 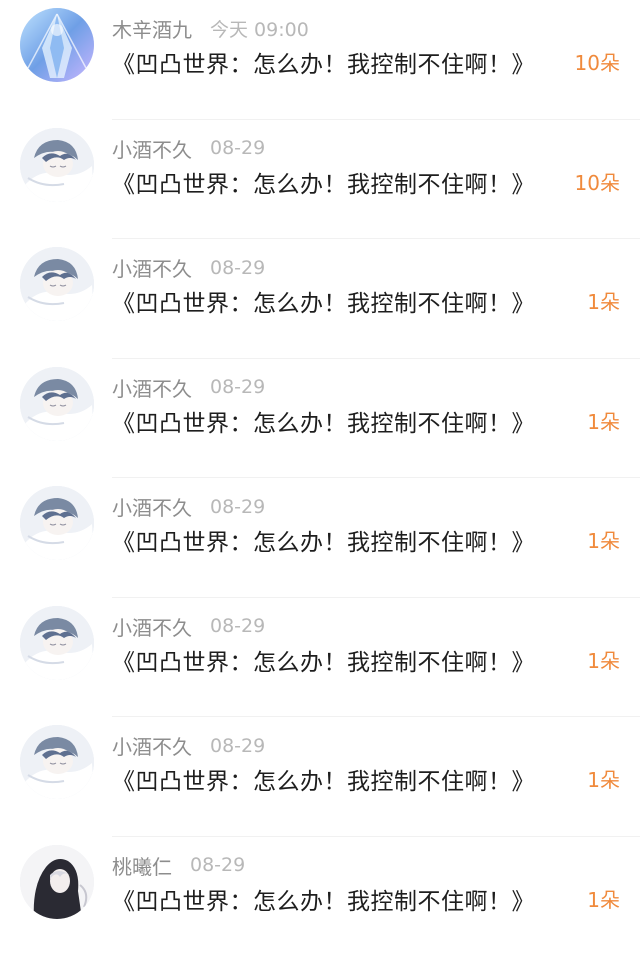 I want to click on list-item: 小酒不久 08-29 《凹凸世界：怎么办！我控制不住啊！》 10朵, so click(x=320, y=180).